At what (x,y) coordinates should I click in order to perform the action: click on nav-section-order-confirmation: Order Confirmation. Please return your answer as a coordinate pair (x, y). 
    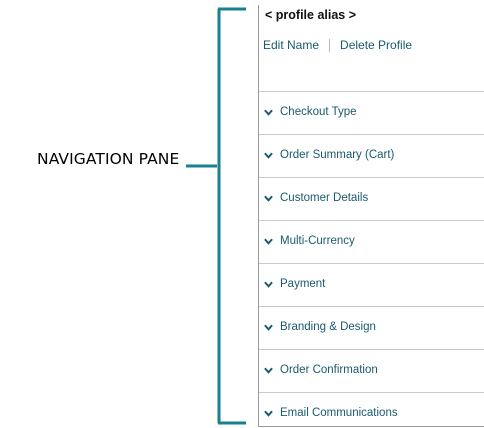
    Looking at the image, I should click on (371, 370).